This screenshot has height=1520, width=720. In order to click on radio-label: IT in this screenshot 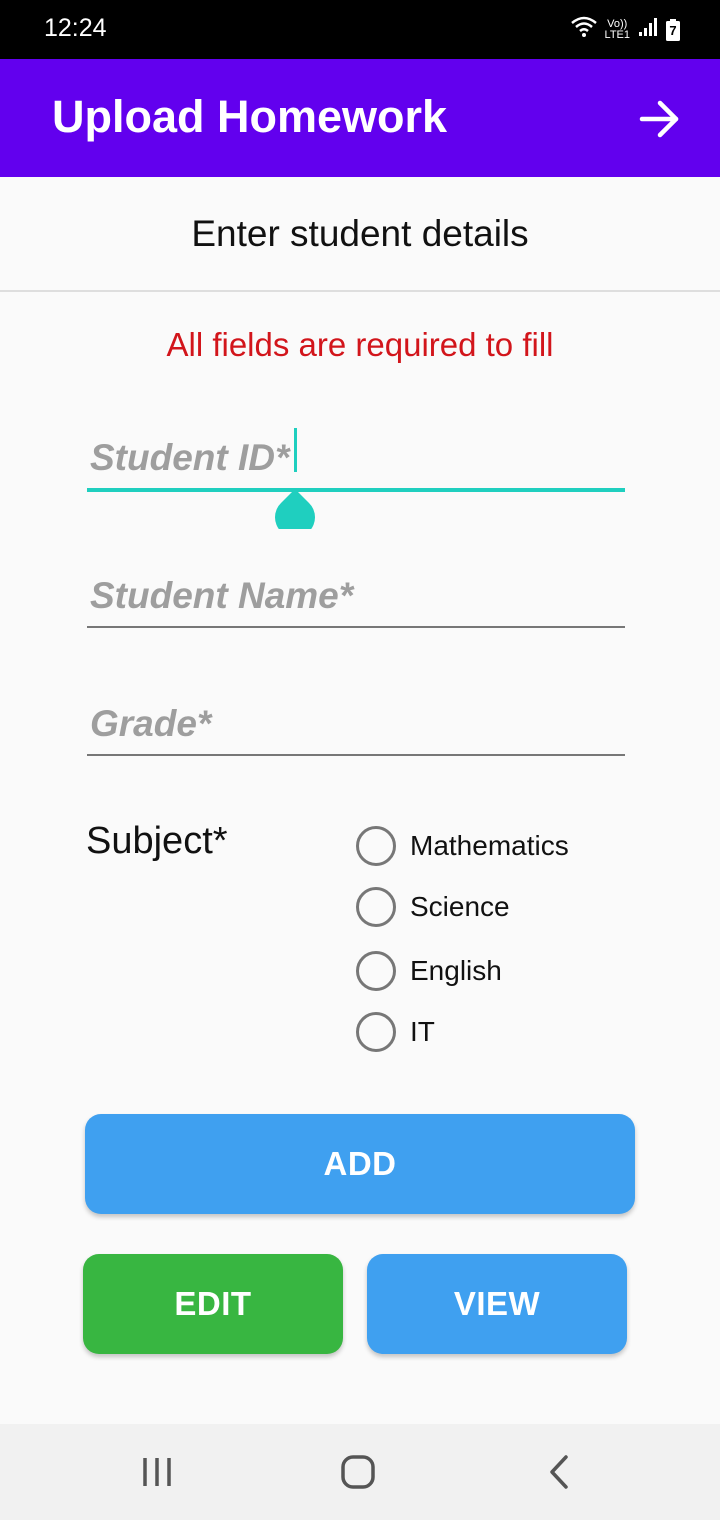, I will do `click(422, 1031)`.